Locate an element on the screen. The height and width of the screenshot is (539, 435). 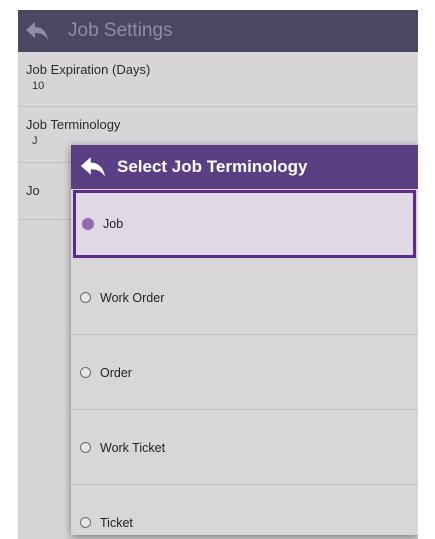
option-job: Job is located at coordinates (244, 224).